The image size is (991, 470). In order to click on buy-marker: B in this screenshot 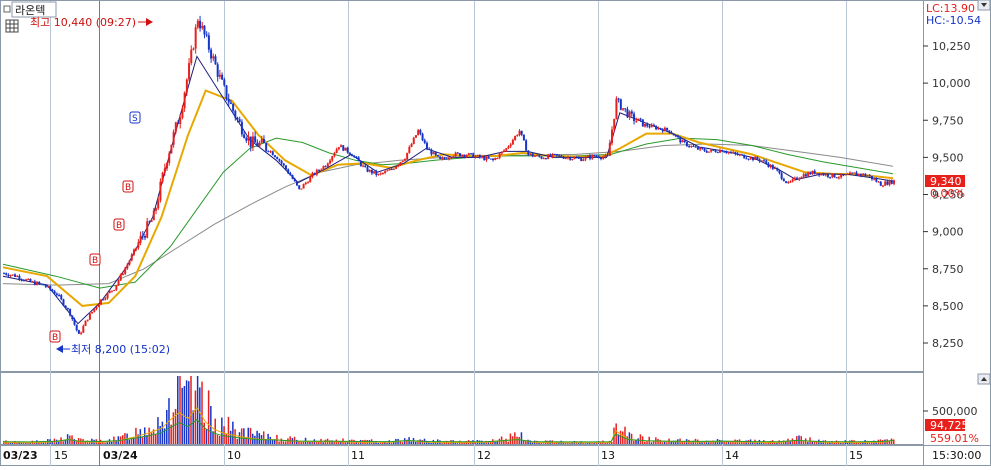, I will do `click(128, 186)`.